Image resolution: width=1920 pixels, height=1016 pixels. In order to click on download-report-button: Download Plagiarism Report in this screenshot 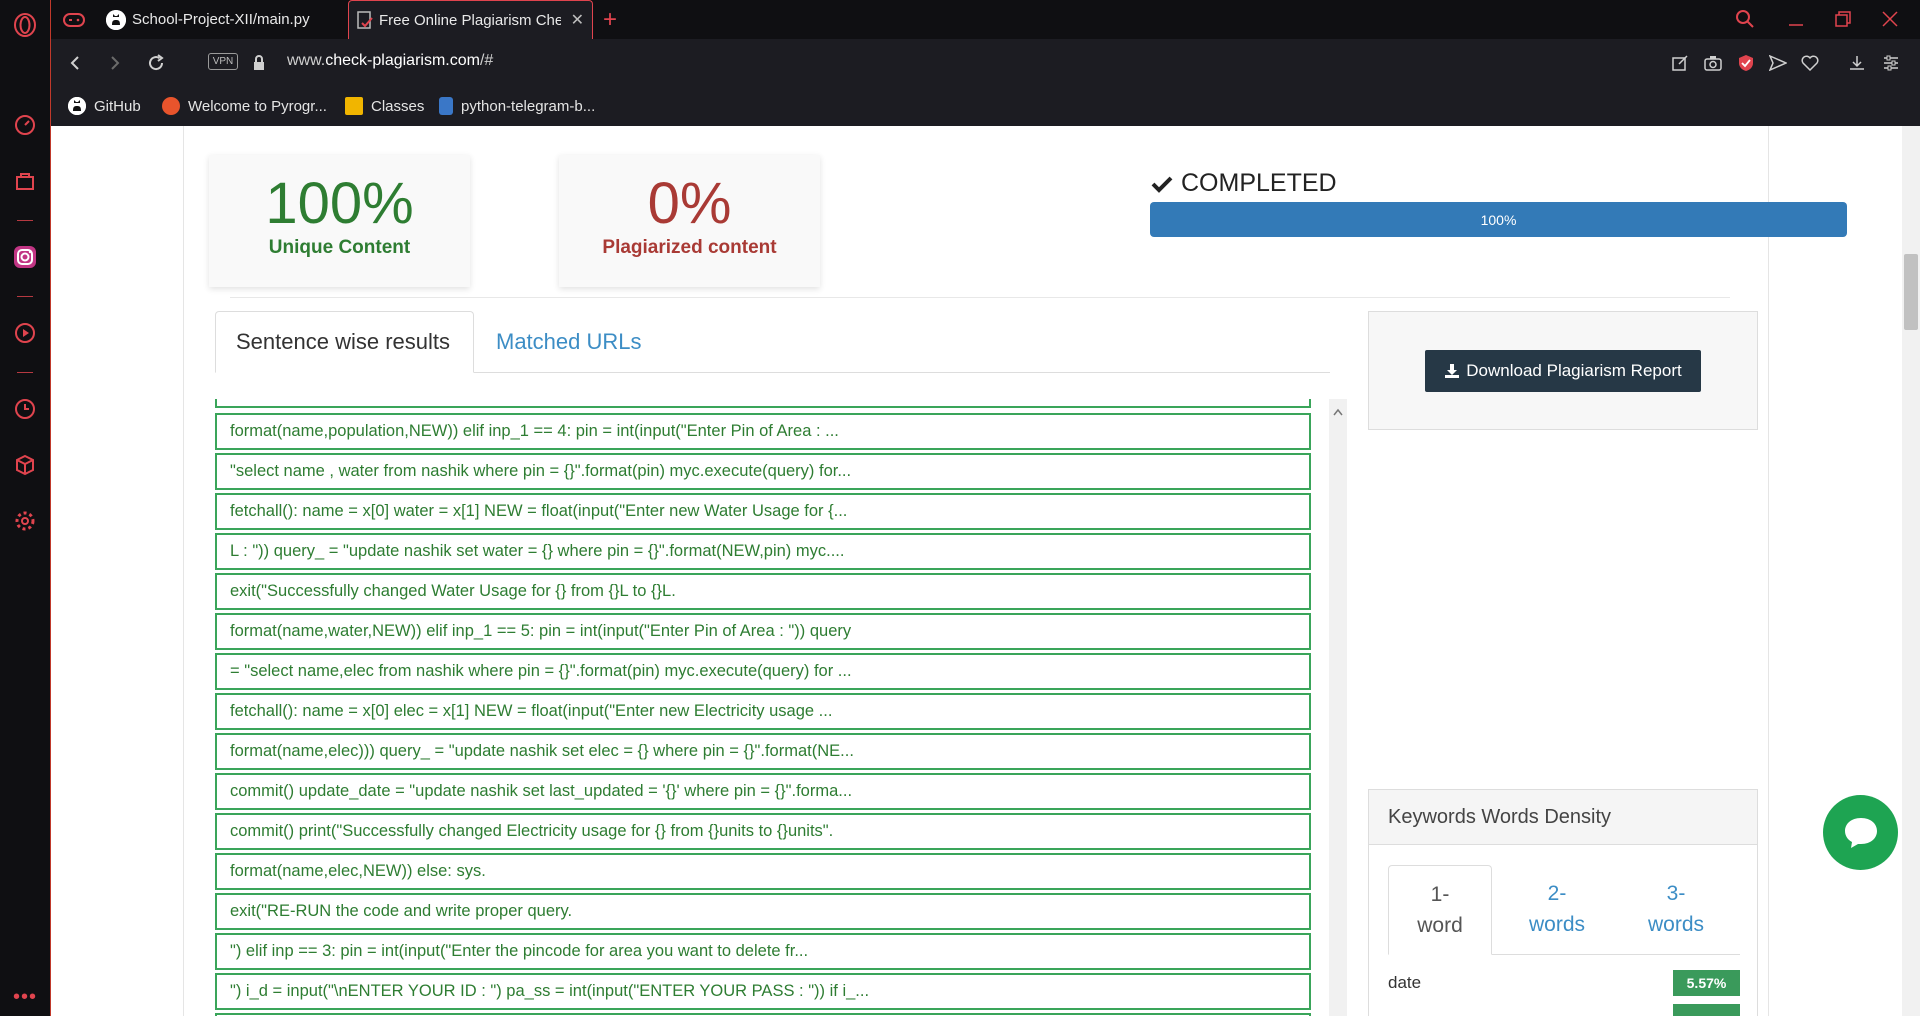, I will do `click(1563, 371)`.